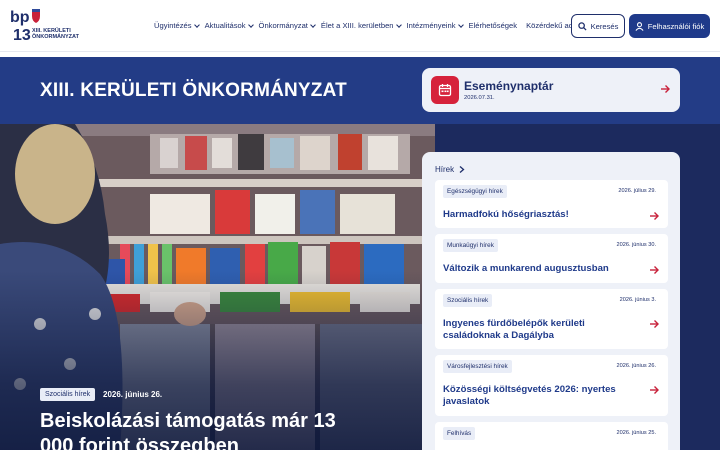  Describe the element at coordinates (193, 90) in the screenshot. I see `page-title: XIII. KERÜLETI ÖNKORMÁNYZAT` at that location.